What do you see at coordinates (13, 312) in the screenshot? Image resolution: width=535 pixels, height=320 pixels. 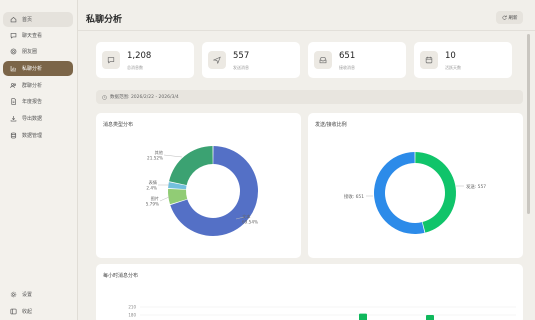 I see `collapse-icon` at bounding box center [13, 312].